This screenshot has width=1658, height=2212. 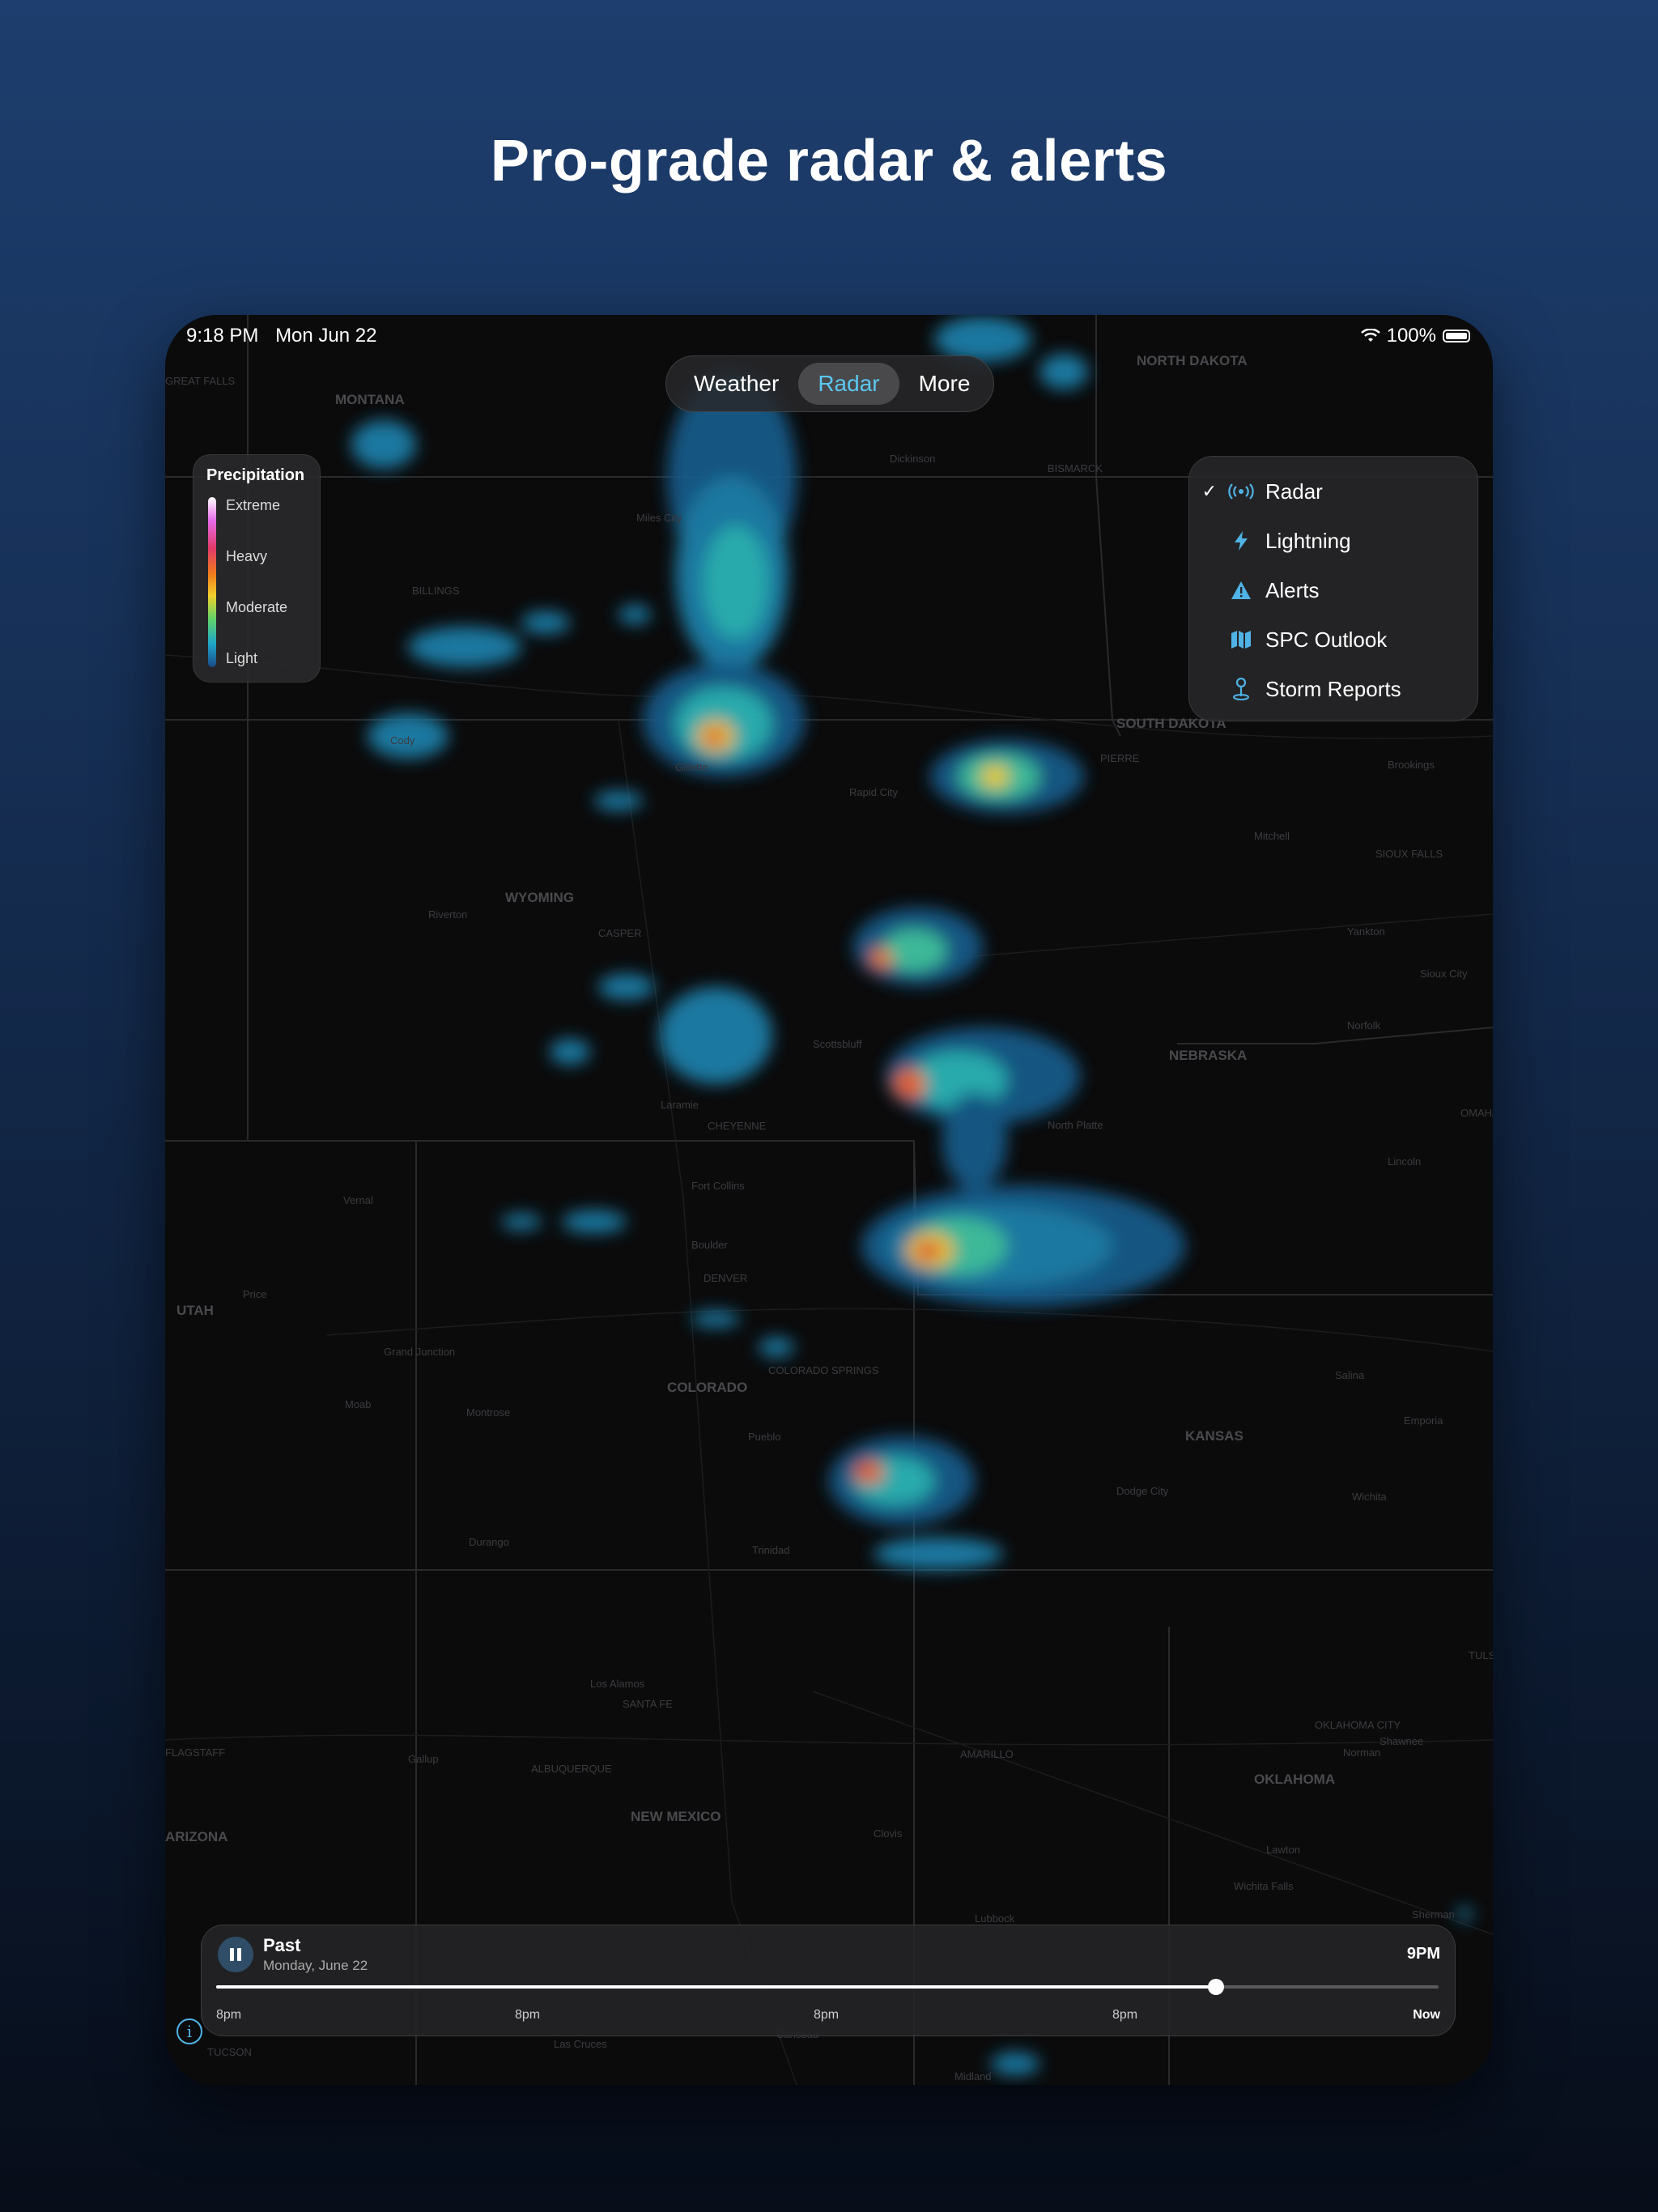 I want to click on menu-item-radar: ✓ Radar, so click(x=1333, y=492).